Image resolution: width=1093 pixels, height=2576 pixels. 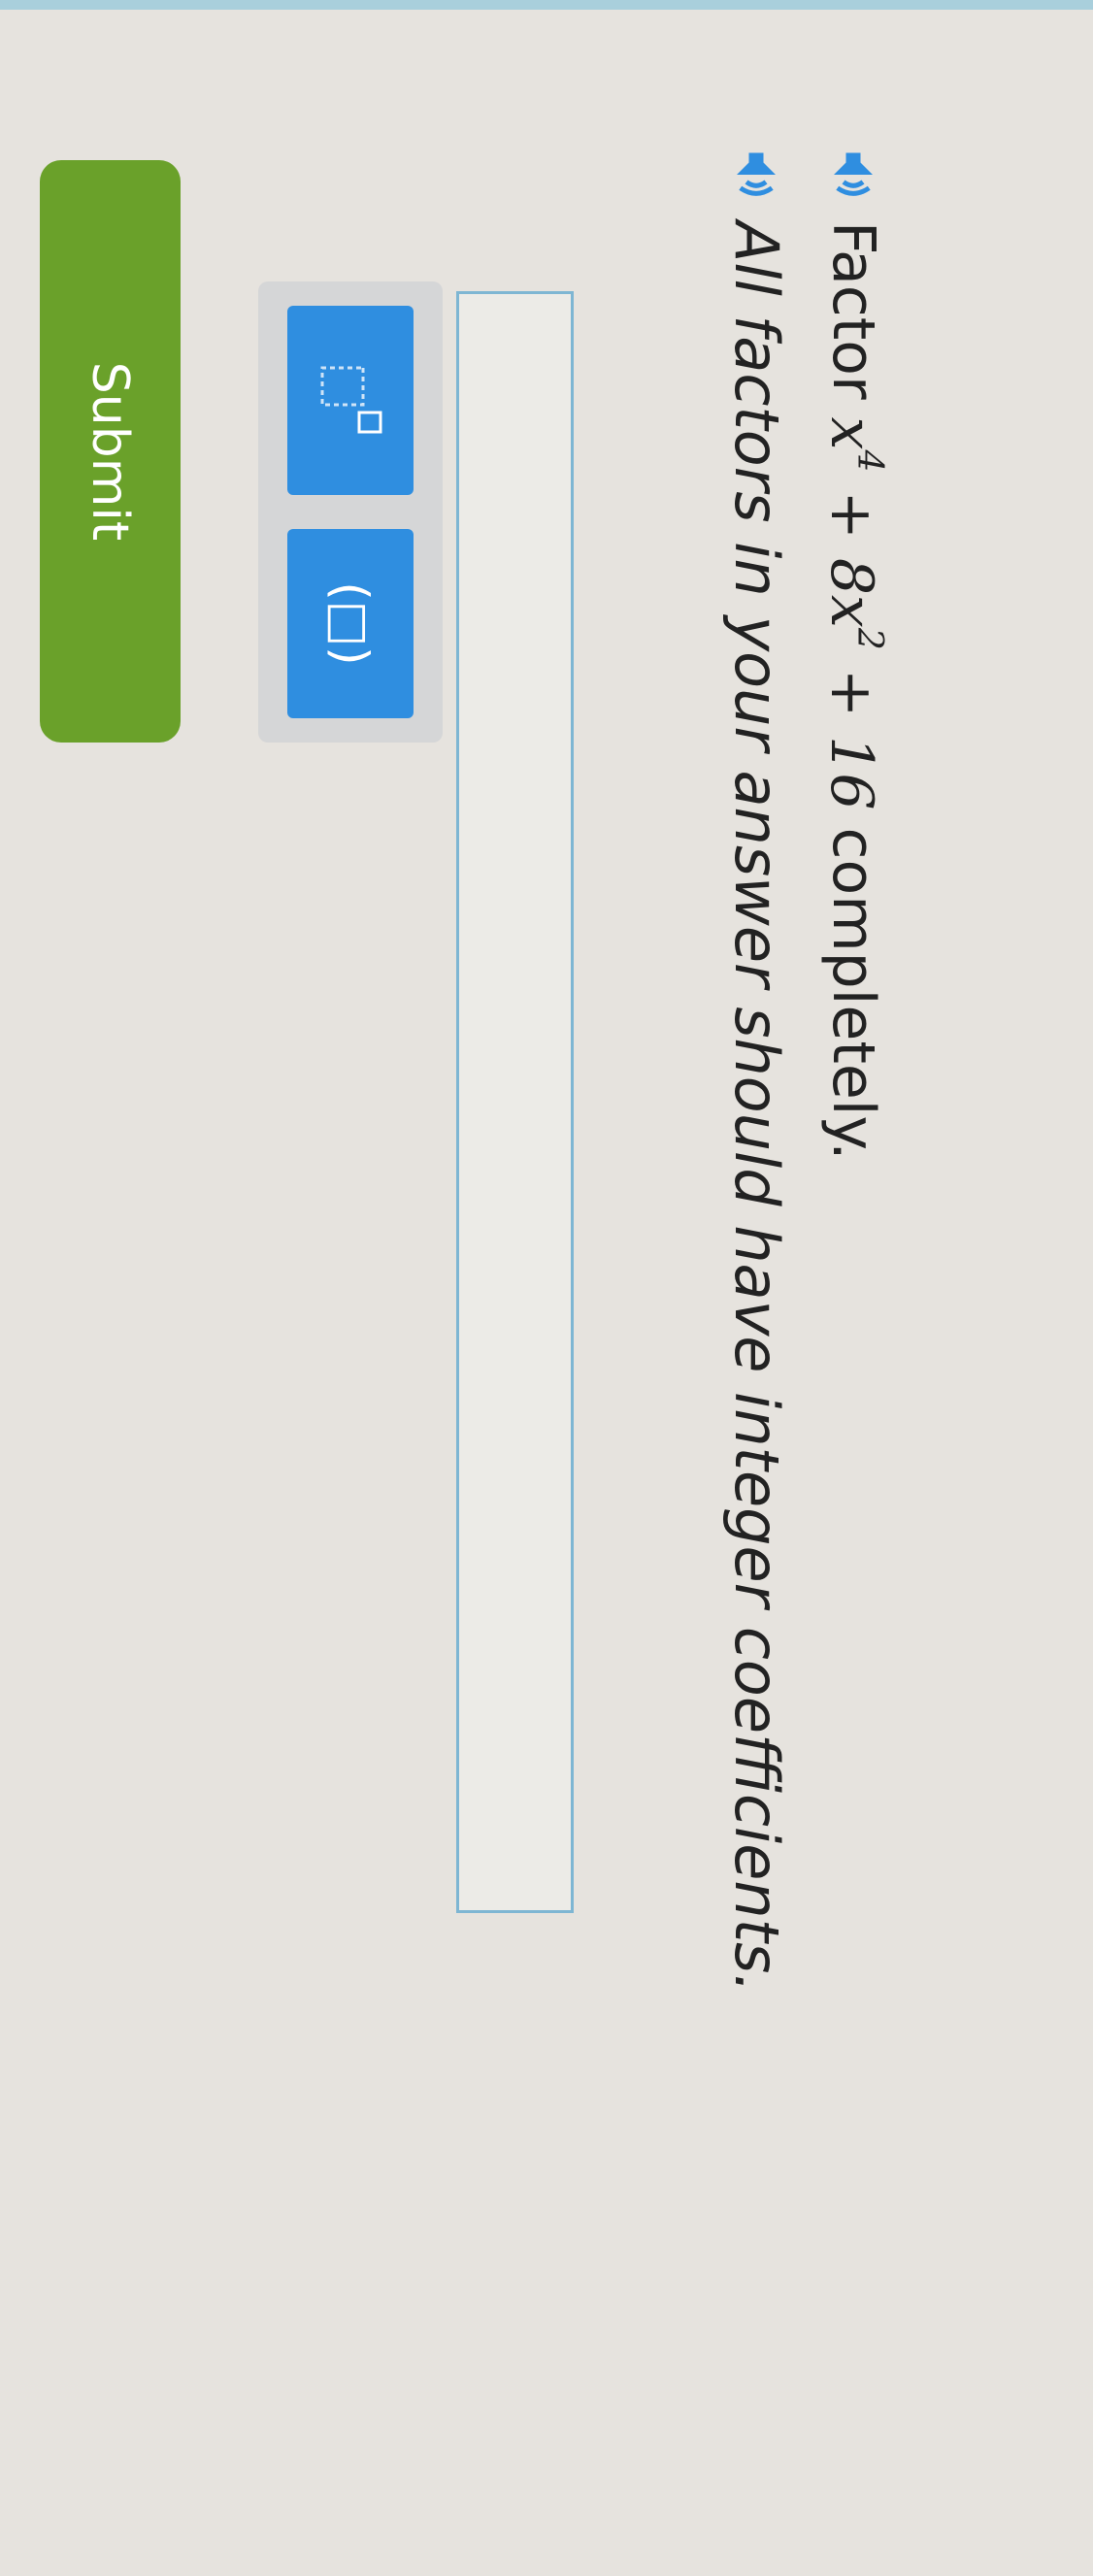 I want to click on exponent-template-icon, so click(x=351, y=399).